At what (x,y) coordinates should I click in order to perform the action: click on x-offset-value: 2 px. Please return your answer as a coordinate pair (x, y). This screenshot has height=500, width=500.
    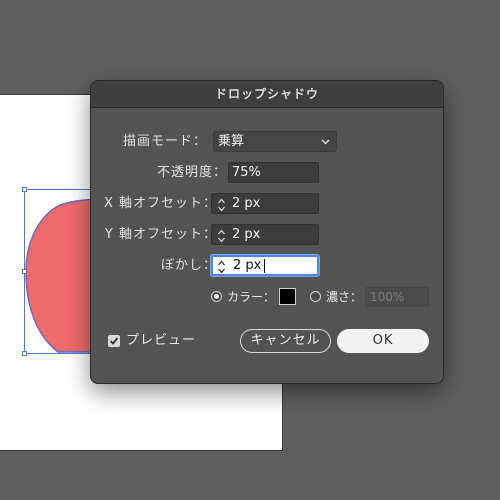
    Looking at the image, I should click on (246, 203).